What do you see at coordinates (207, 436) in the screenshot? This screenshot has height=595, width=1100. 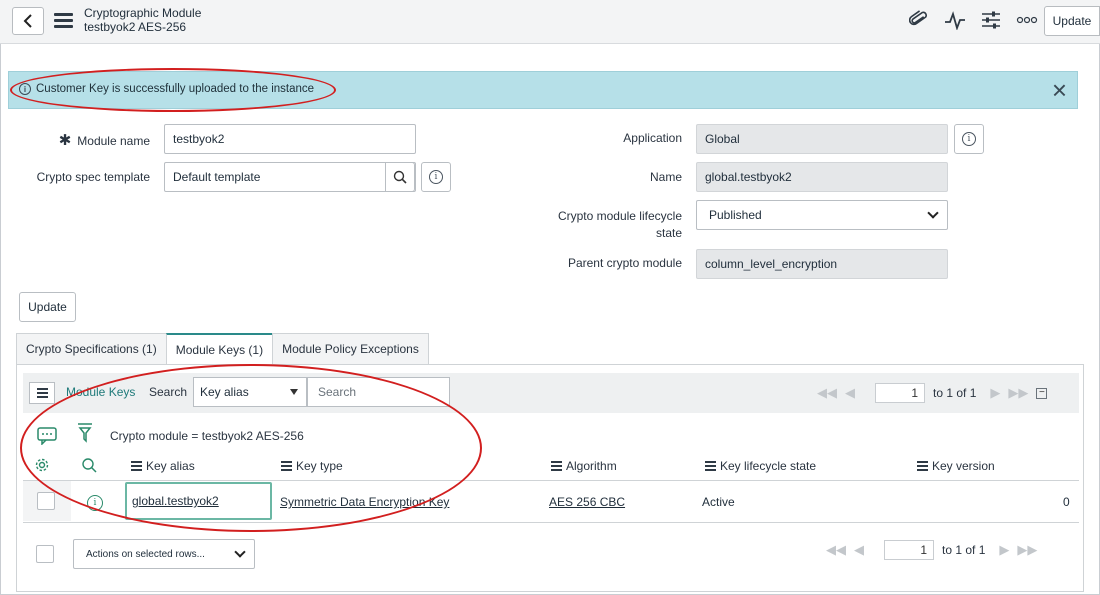 I see `filter-condition: Crypto module = testbyok2 AES-256` at bounding box center [207, 436].